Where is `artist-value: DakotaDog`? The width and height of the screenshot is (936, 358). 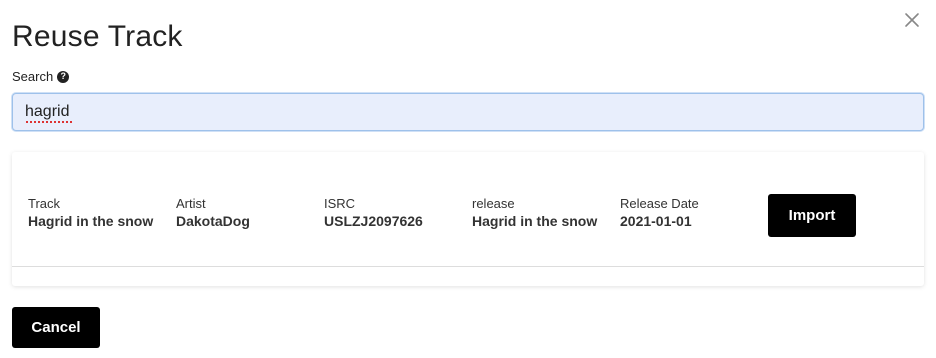 artist-value: DakotaDog is located at coordinates (213, 221).